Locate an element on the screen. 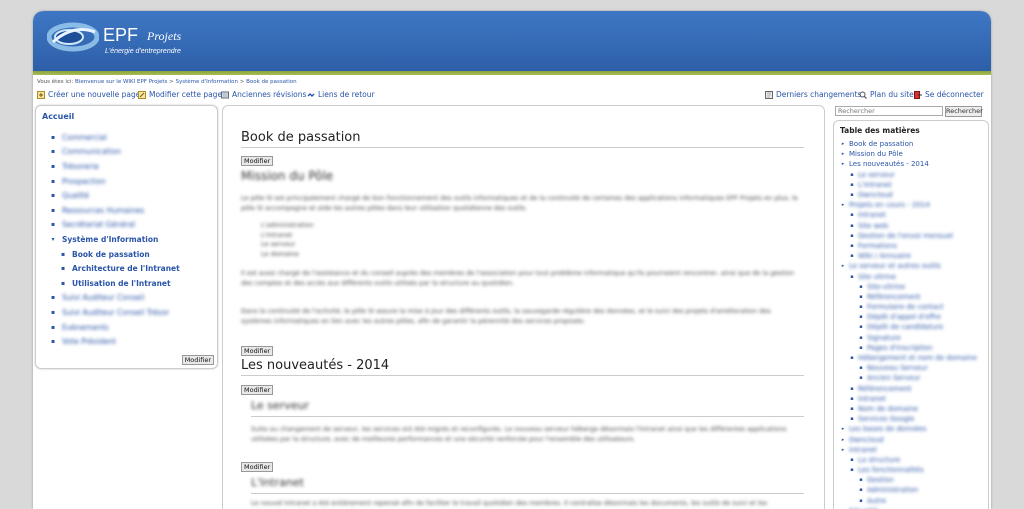 The image size is (1024, 509). toc-item-label: Site vitrine is located at coordinates (877, 276).